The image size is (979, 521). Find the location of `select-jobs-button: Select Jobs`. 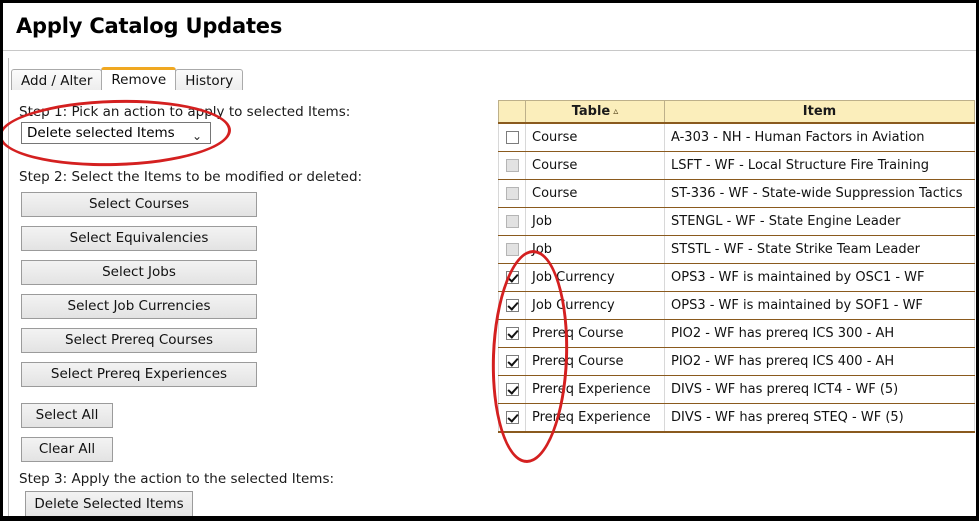

select-jobs-button: Select Jobs is located at coordinates (139, 272).